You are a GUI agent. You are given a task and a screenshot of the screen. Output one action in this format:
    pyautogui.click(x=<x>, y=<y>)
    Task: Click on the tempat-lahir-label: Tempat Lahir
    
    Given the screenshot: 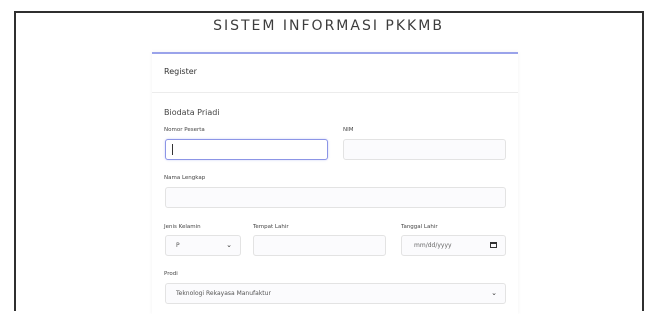 What is the action you would take?
    pyautogui.click(x=271, y=227)
    